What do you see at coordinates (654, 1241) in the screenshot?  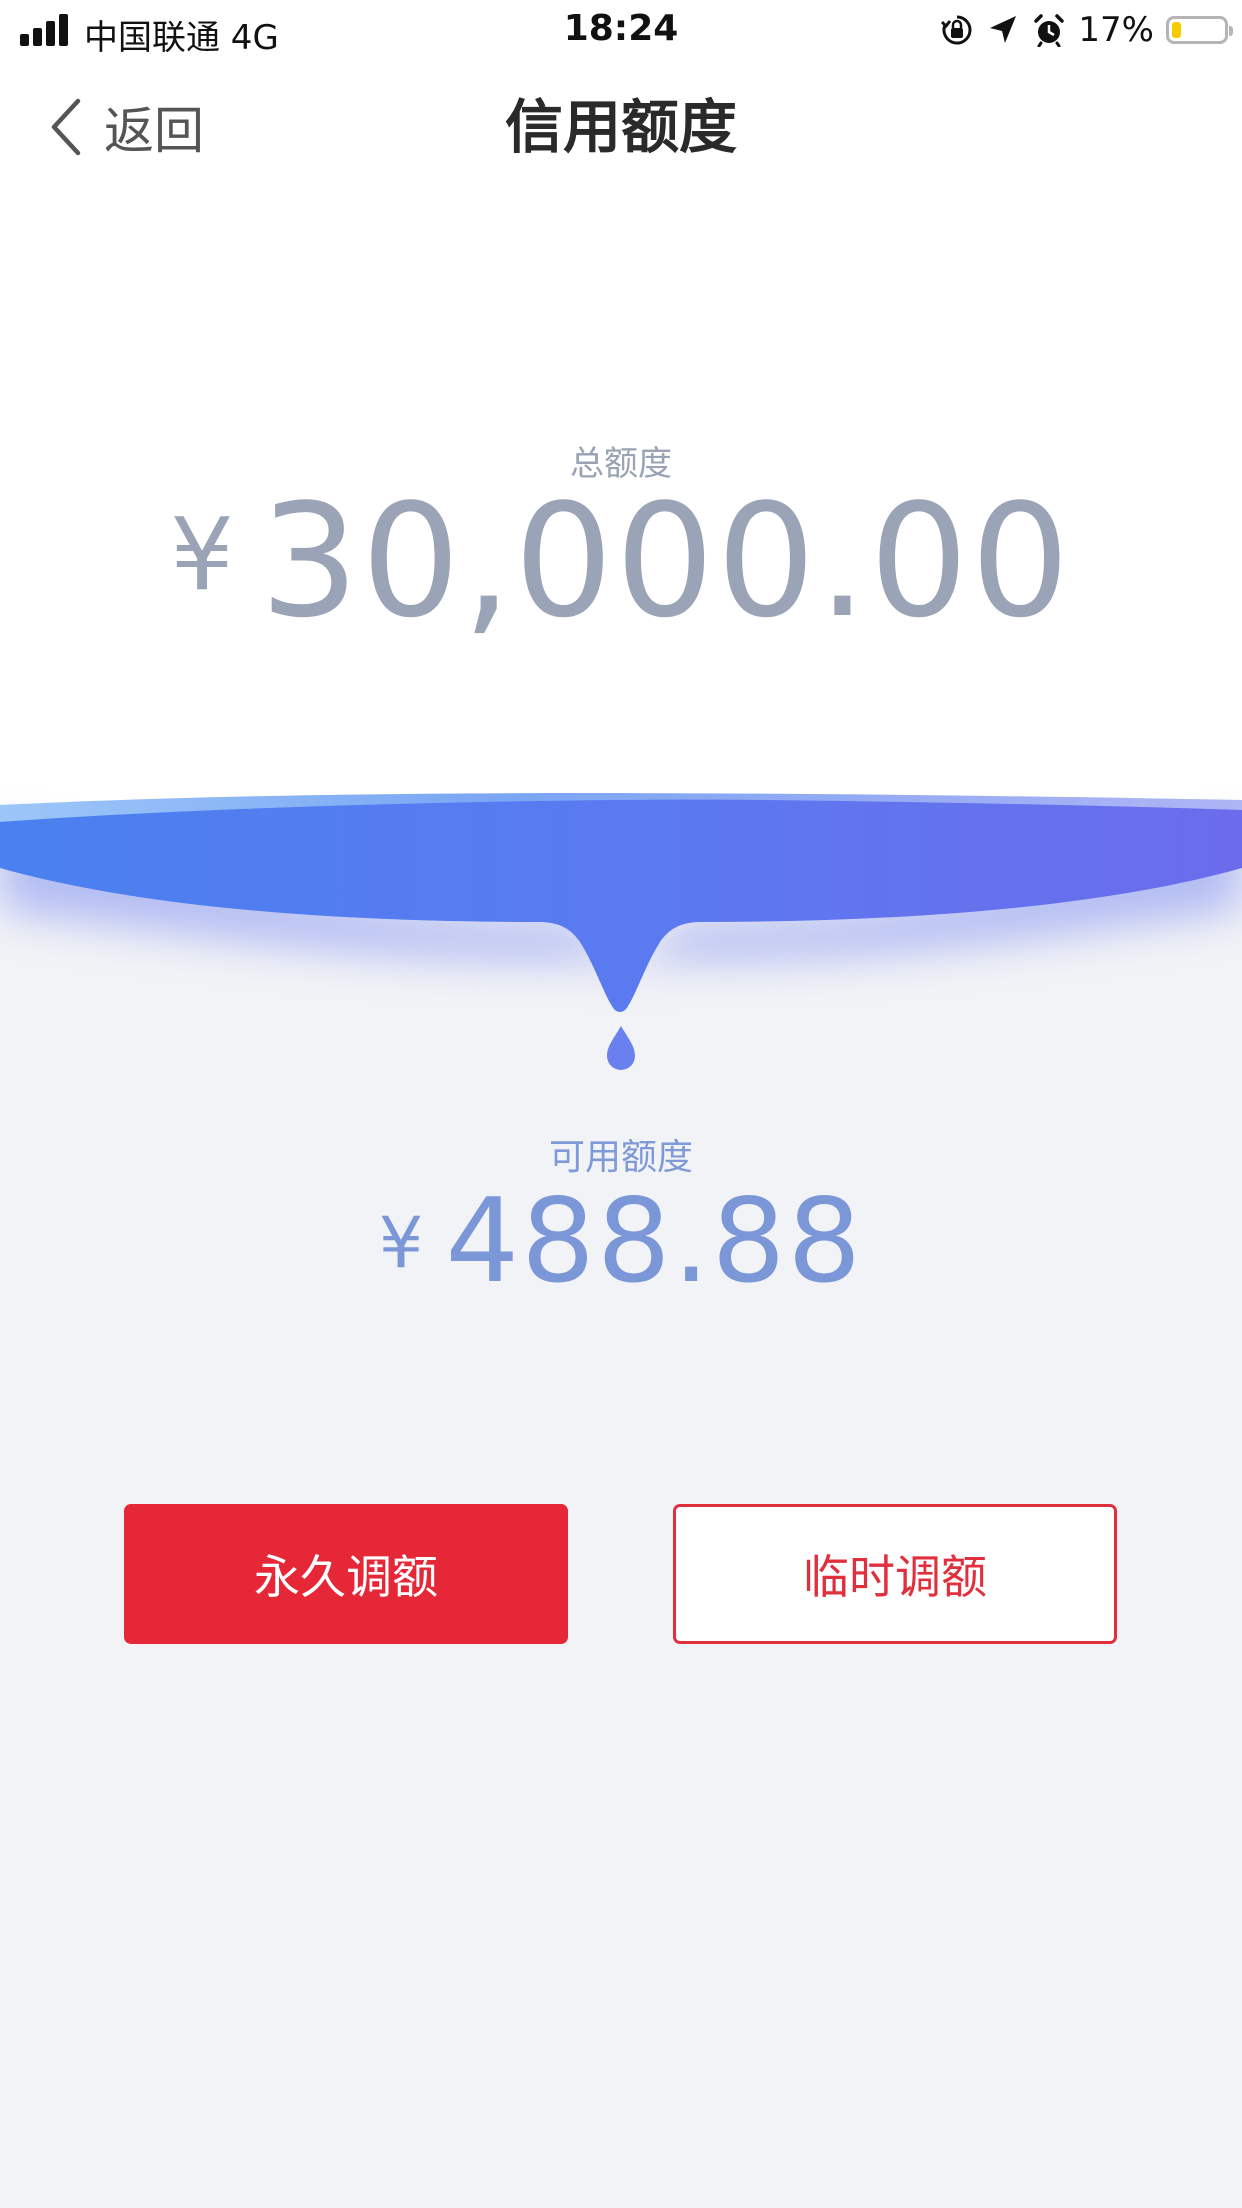 I see `available-credit-value: 488.88` at bounding box center [654, 1241].